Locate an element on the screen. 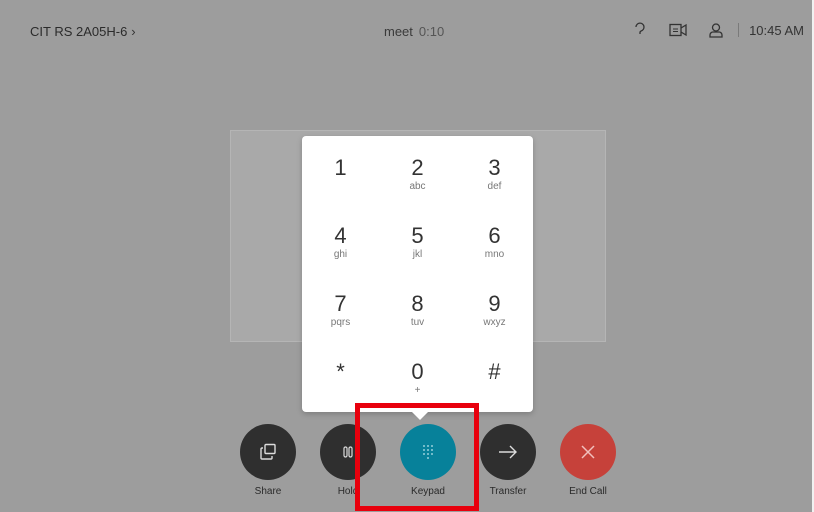 This screenshot has width=814, height=512. key-letters: mno is located at coordinates (494, 254).